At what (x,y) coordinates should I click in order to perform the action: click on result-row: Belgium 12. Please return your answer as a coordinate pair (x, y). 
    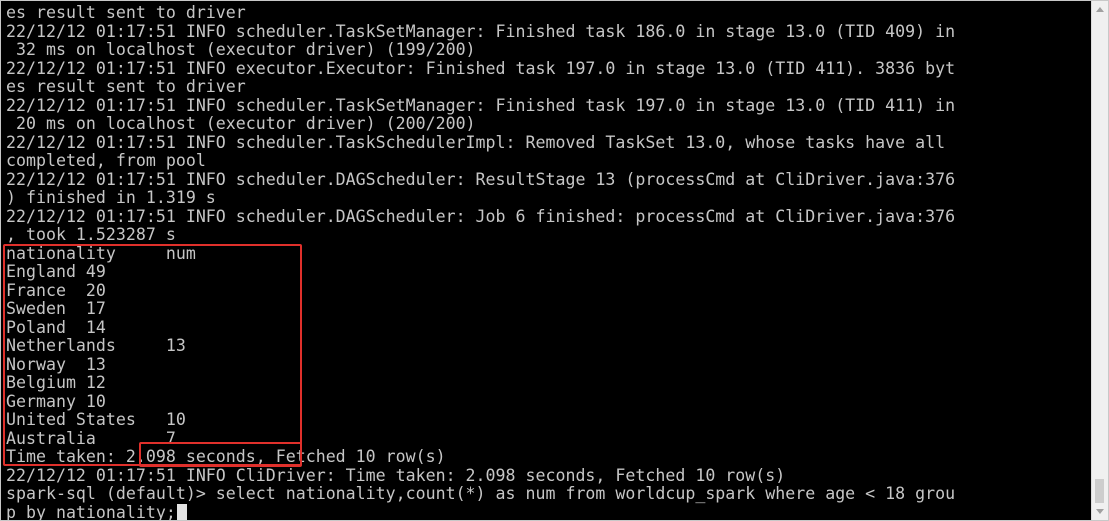
    Looking at the image, I should click on (56, 383).